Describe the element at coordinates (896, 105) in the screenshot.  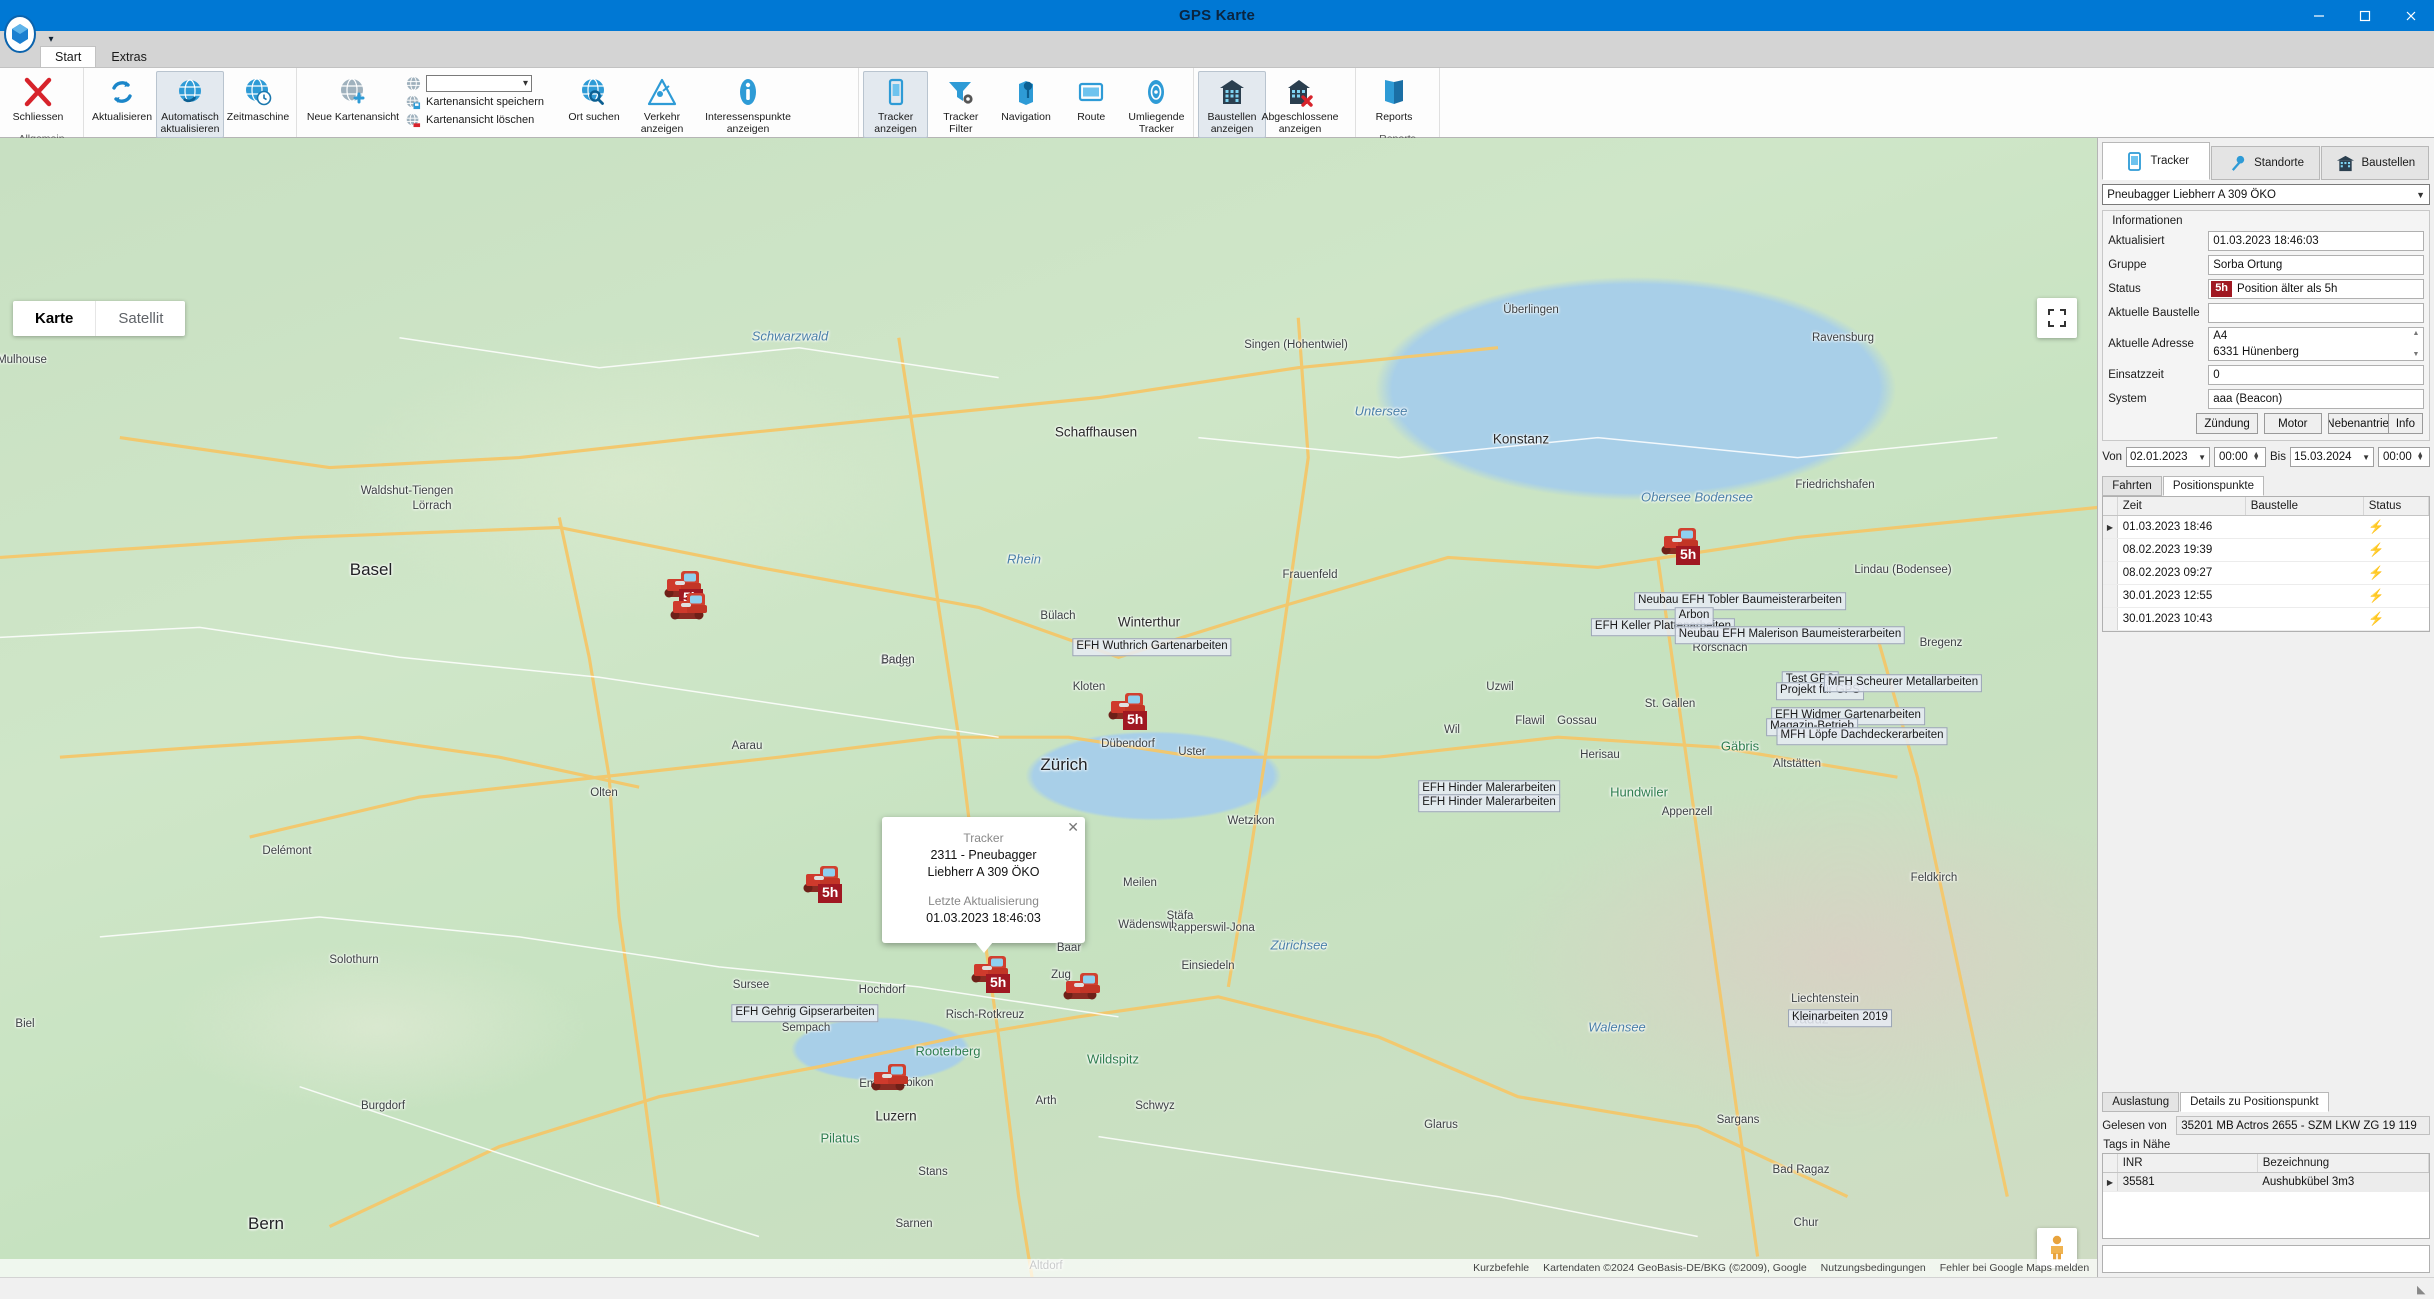
I see `tracker-anzeigen-button: Tracker anzeigen` at that location.